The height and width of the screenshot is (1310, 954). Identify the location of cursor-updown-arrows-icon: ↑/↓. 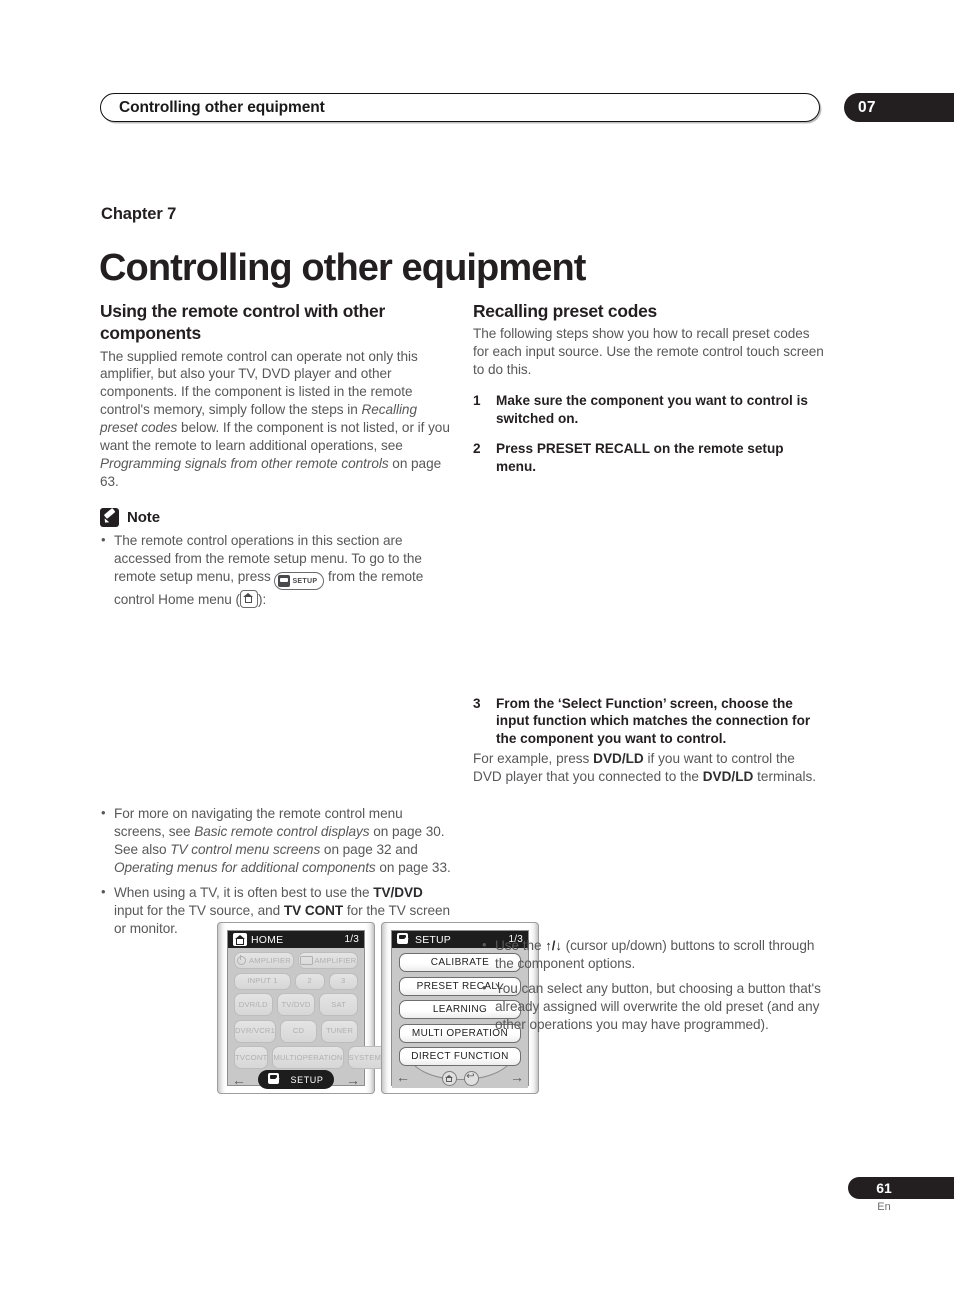
(553, 945).